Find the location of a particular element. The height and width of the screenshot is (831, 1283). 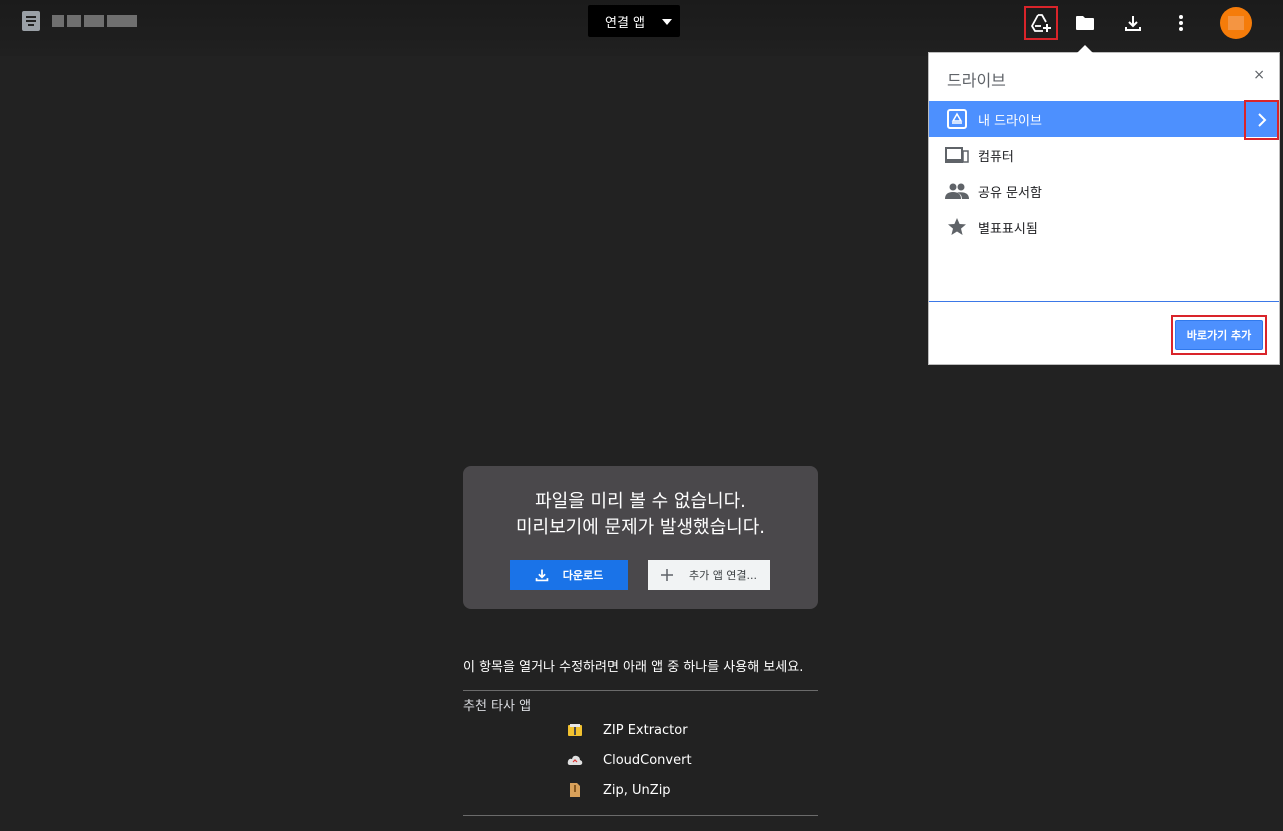

add-shortcut-button is located at coordinates (1041, 23).